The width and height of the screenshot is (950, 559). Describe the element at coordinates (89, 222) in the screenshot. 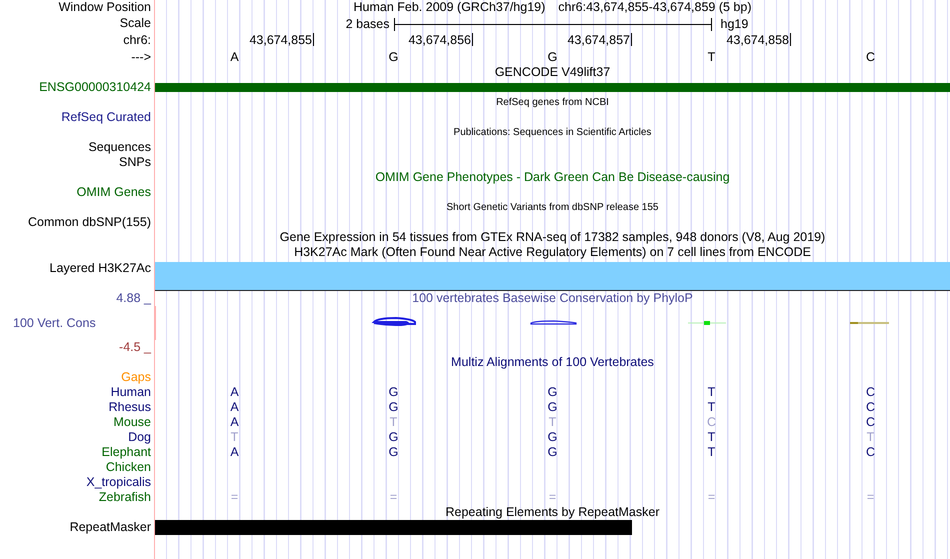

I see `track-label: Common dbSNP(155)` at that location.